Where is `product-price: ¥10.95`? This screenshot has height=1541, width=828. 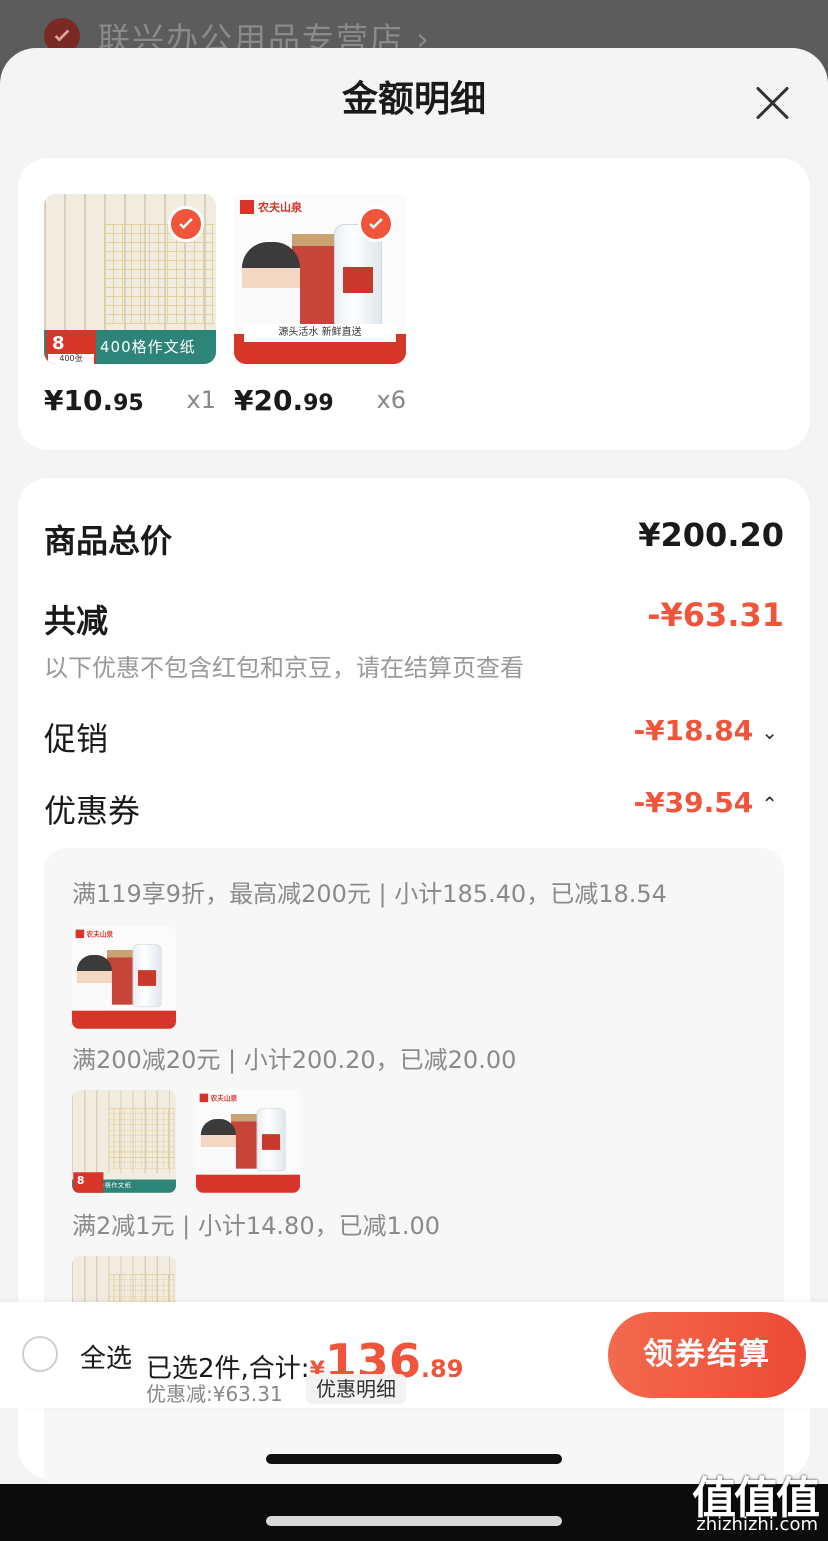 product-price: ¥10.95 is located at coordinates (94, 400).